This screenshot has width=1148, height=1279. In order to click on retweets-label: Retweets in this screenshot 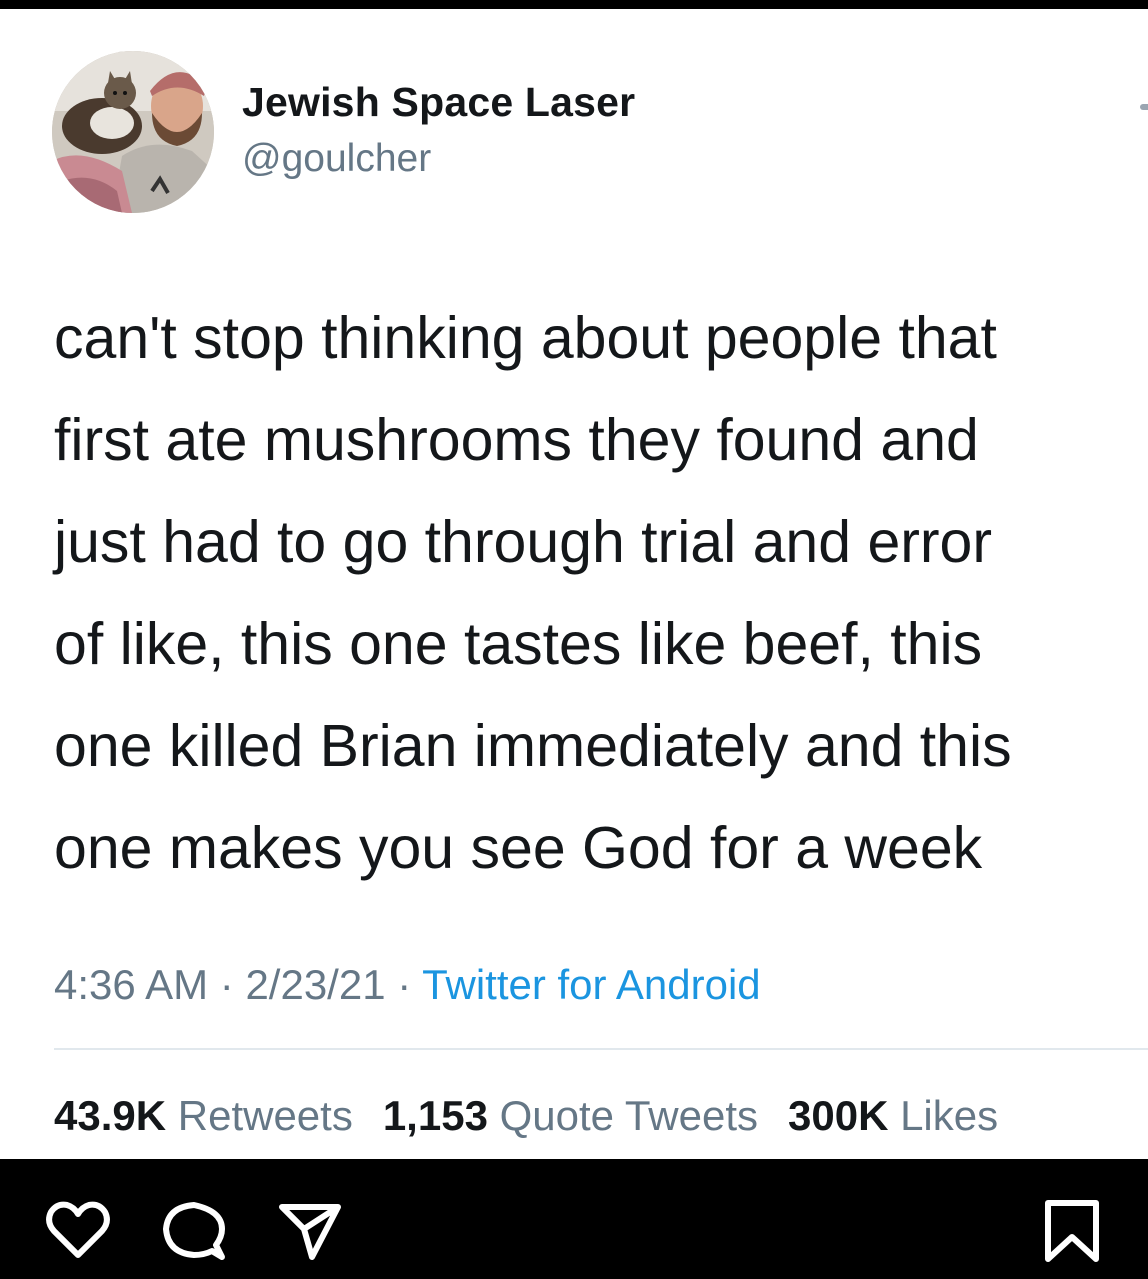, I will do `click(265, 1115)`.